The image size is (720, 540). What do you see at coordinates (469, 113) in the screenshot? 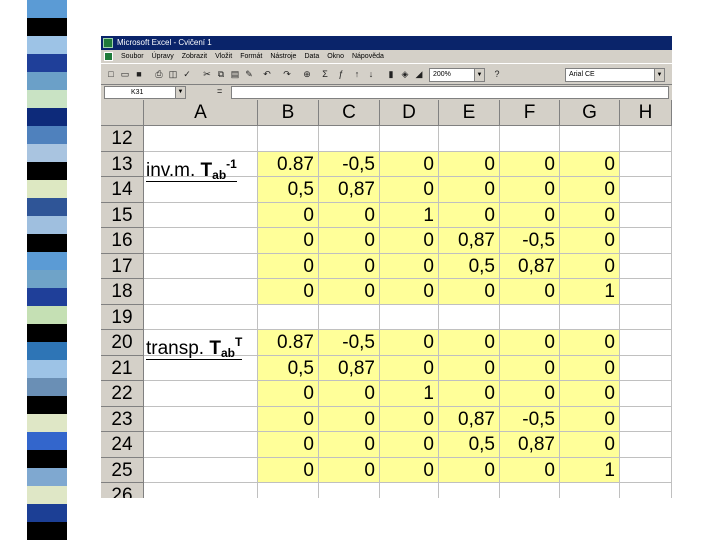
I see `column-header-e: E` at bounding box center [469, 113].